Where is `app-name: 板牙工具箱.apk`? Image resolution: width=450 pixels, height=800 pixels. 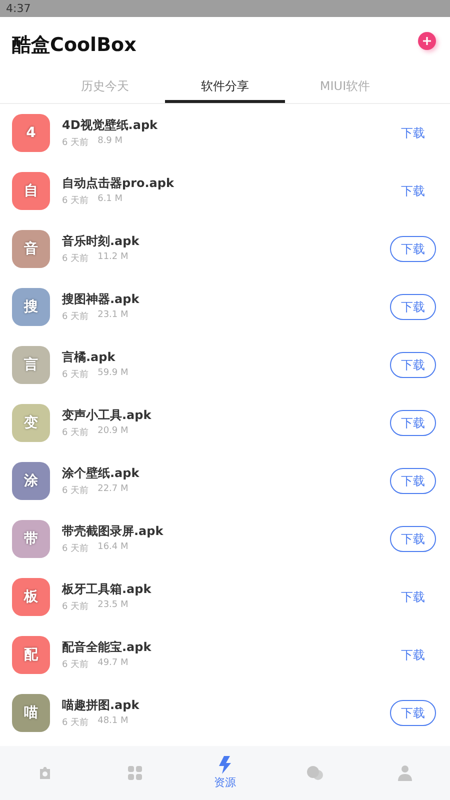
app-name: 板牙工具箱.apk is located at coordinates (107, 589).